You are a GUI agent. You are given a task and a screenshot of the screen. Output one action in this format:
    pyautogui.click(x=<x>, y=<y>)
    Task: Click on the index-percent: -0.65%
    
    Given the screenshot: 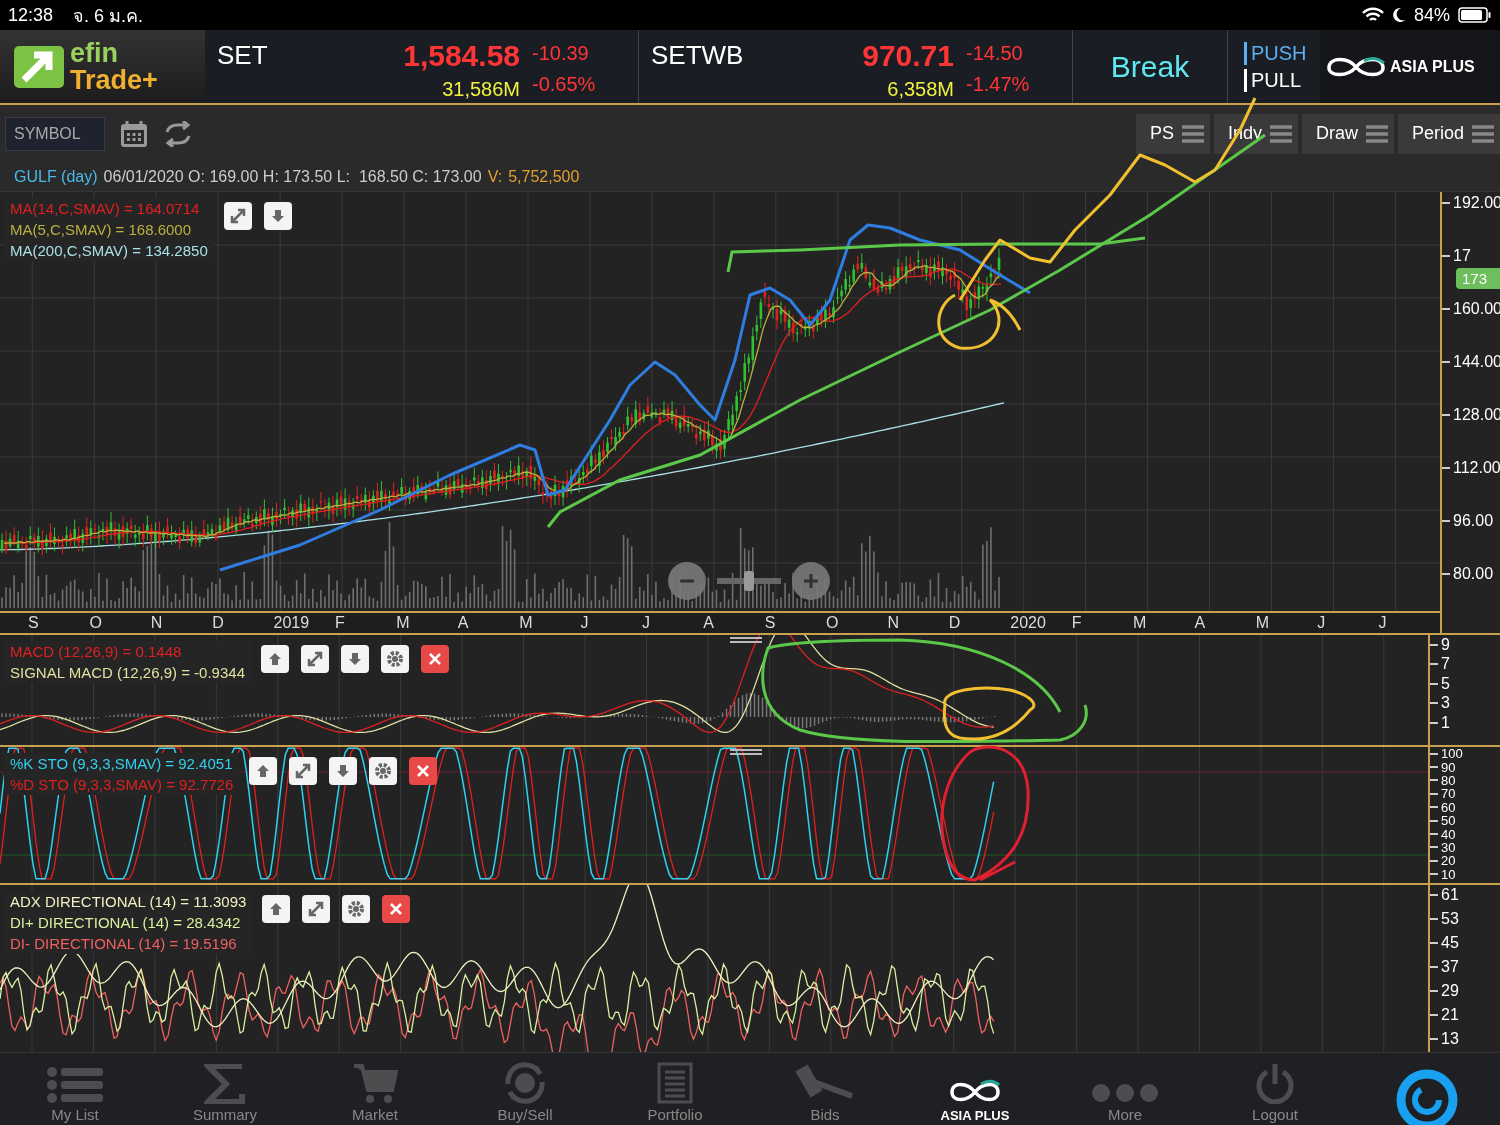 What is the action you would take?
    pyautogui.click(x=564, y=84)
    